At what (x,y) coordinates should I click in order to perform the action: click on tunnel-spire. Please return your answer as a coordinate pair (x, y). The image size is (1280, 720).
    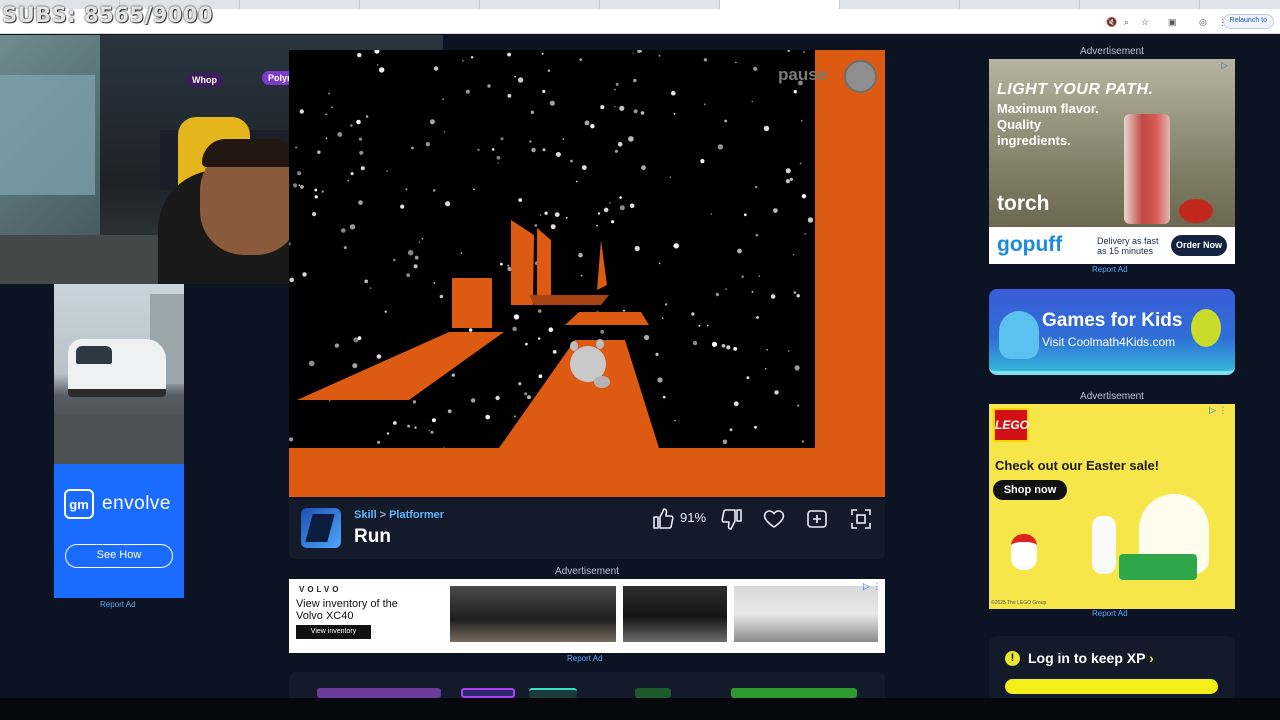
    Looking at the image, I should click on (602, 265).